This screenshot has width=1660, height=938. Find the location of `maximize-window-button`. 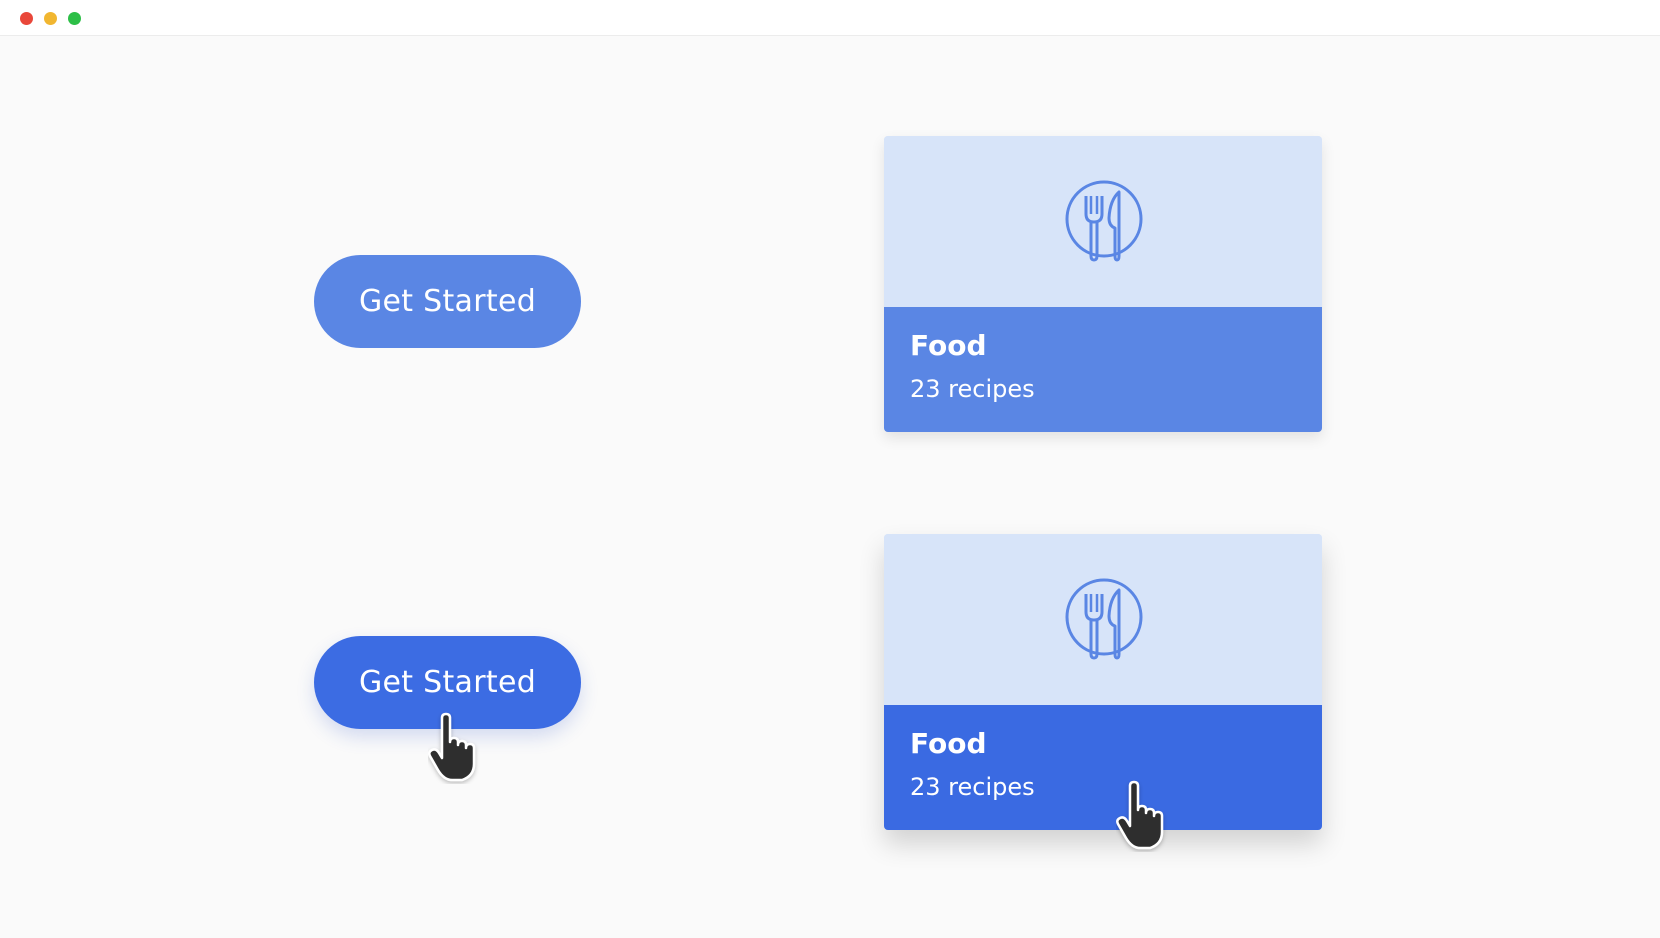

maximize-window-button is located at coordinates (74, 18).